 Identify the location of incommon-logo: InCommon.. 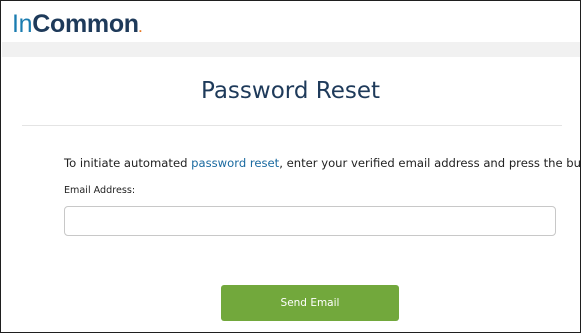
(77, 24).